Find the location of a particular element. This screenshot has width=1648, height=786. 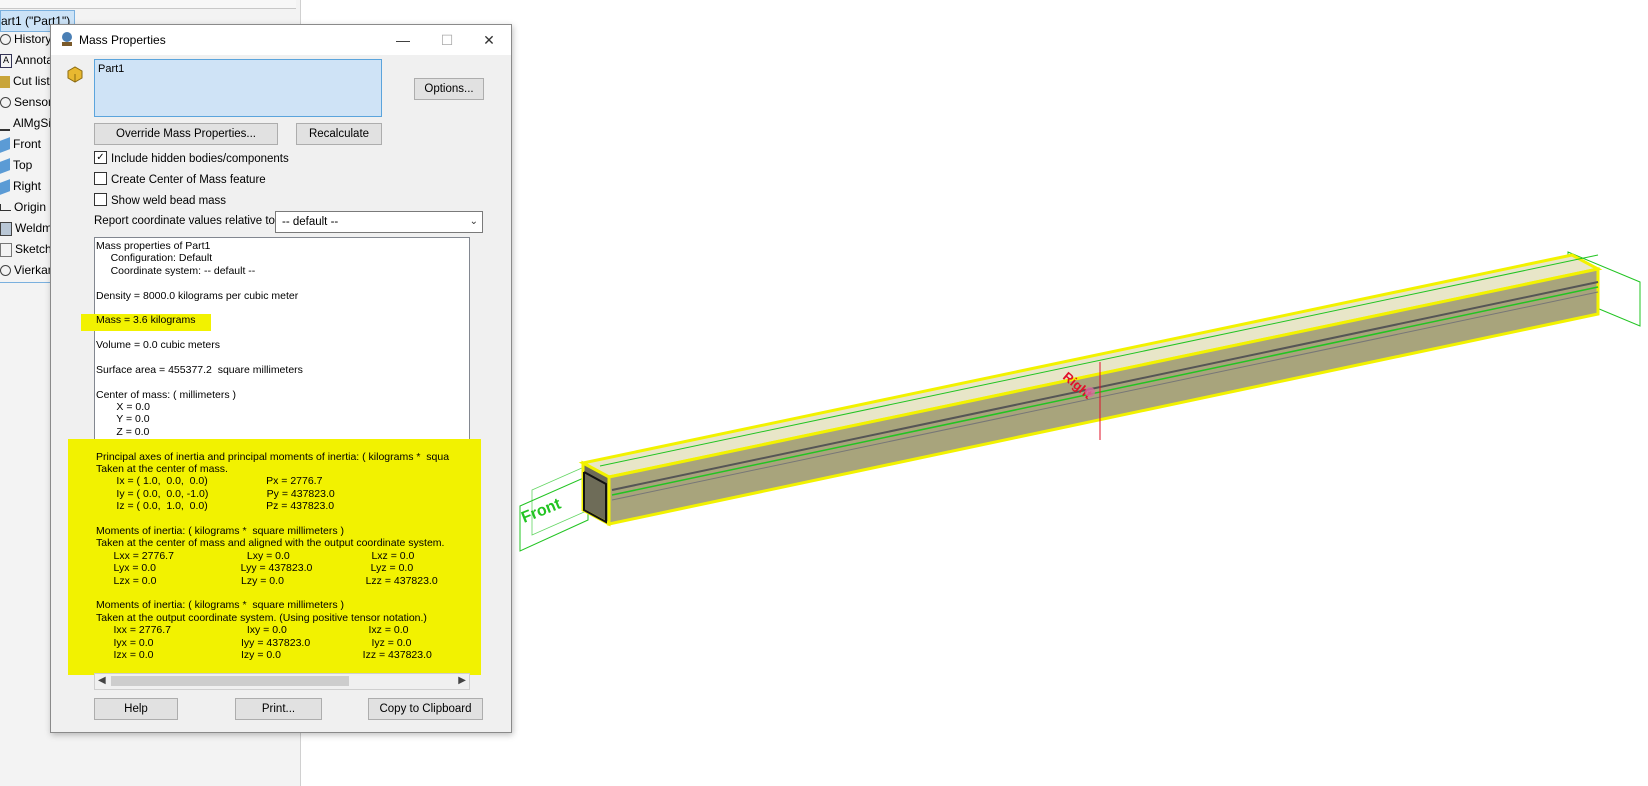

show-weld-bead-checkbox-row: Show weld bead mass is located at coordinates (160, 201).